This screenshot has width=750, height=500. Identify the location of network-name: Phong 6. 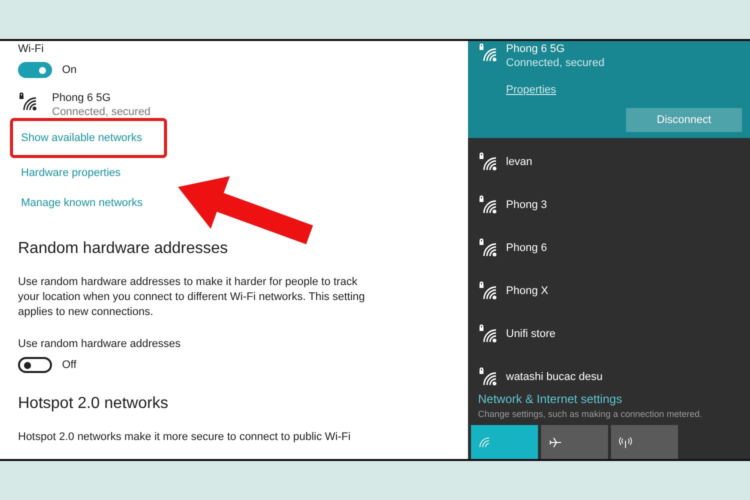
(526, 248).